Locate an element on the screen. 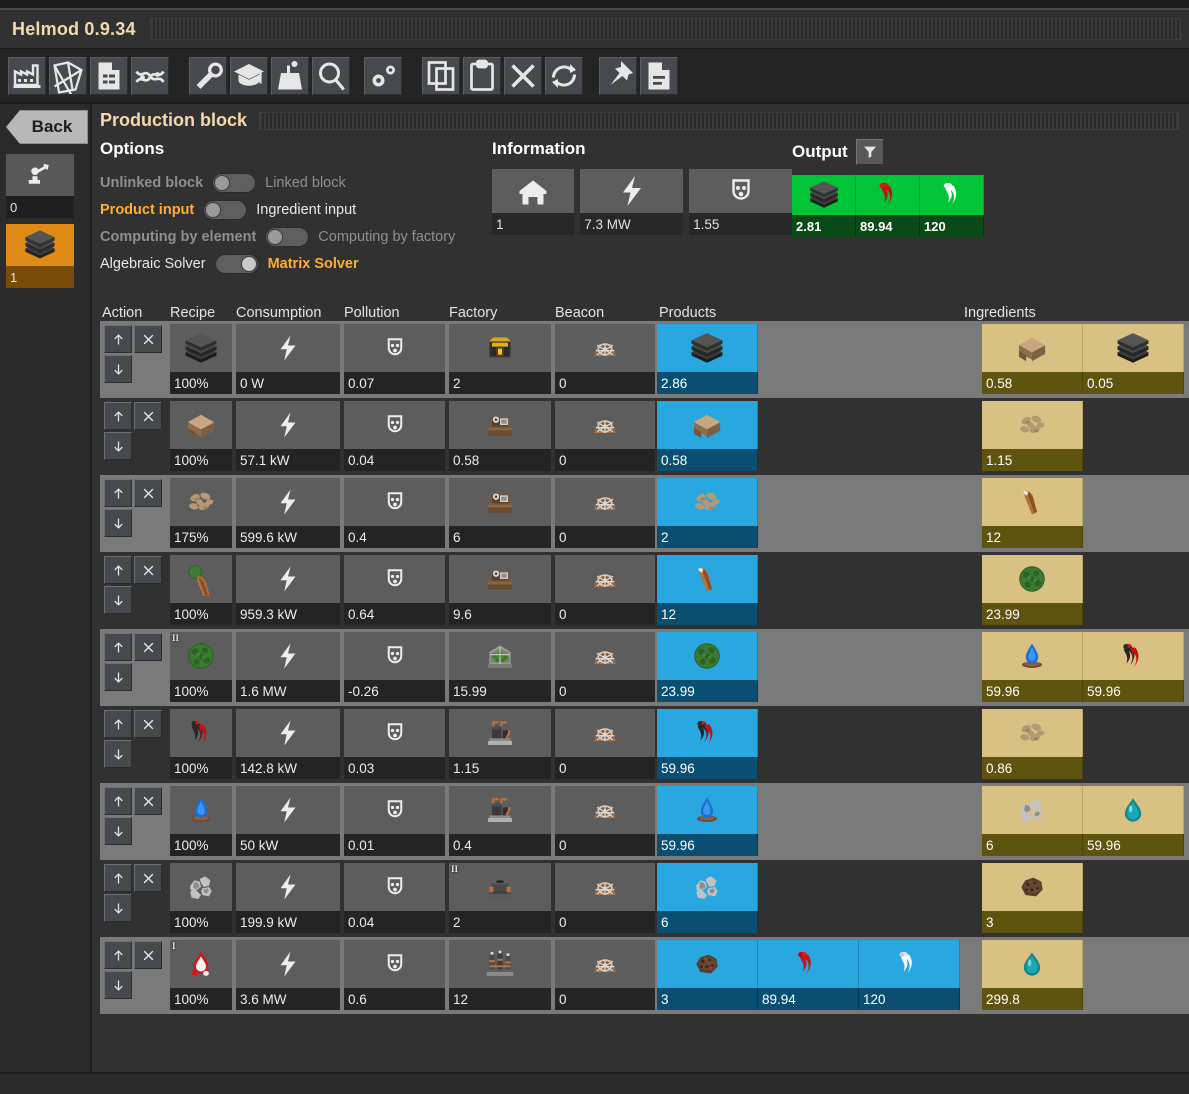 The width and height of the screenshot is (1189, 1094). recipe-cell: 175% is located at coordinates (201, 513).